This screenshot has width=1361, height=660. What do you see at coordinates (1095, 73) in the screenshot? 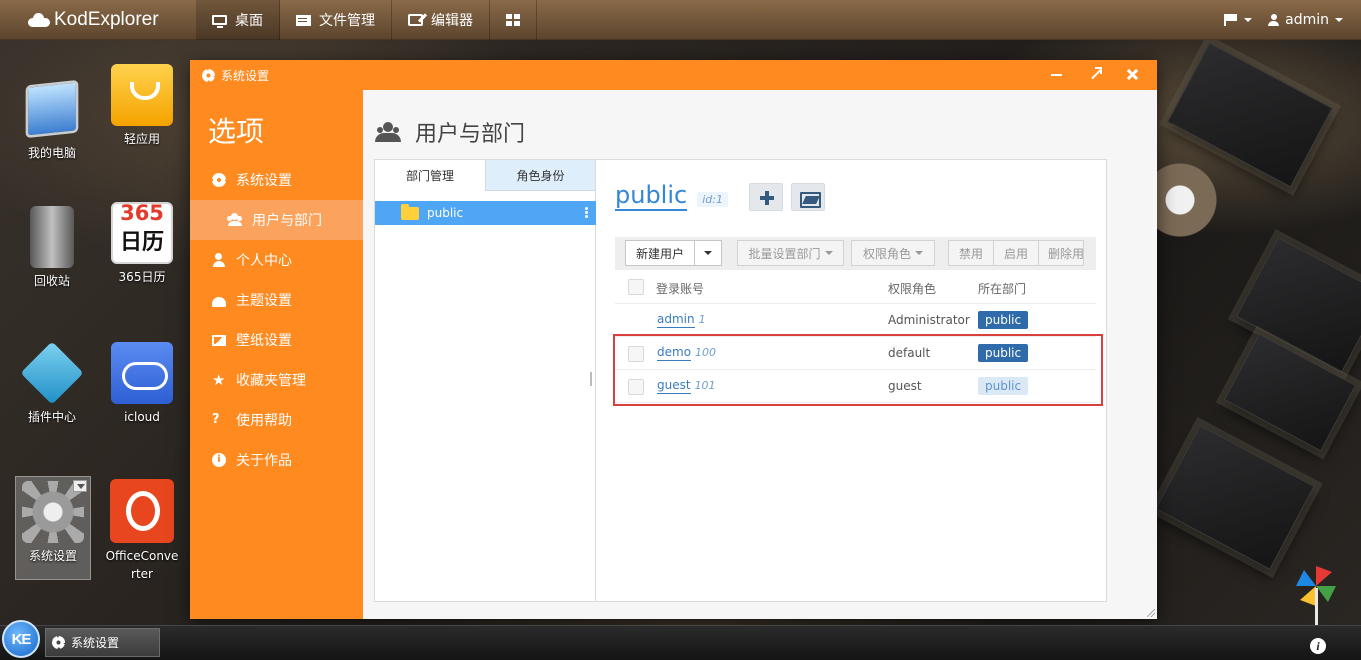
I see `maximize-icon` at bounding box center [1095, 73].